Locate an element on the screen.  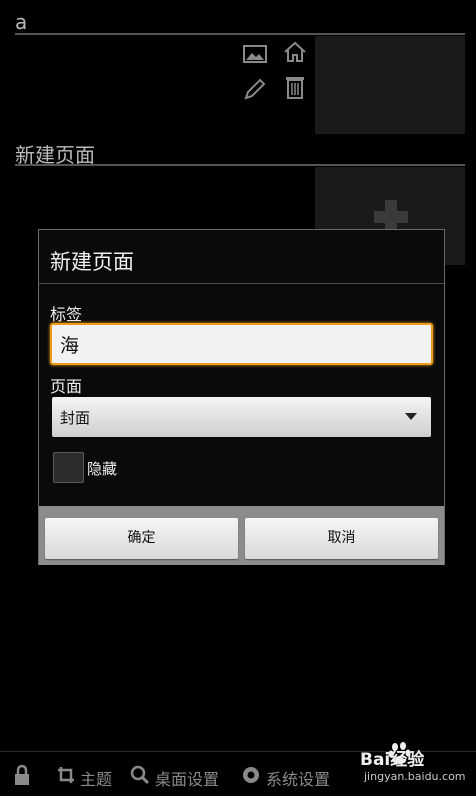
lock-icon is located at coordinates (22, 775).